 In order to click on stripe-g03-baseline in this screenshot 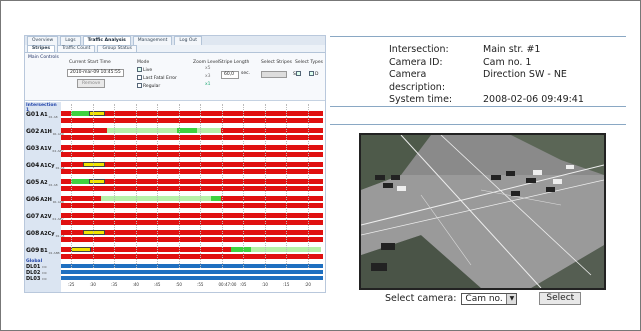, I will do `click(192, 154)`.